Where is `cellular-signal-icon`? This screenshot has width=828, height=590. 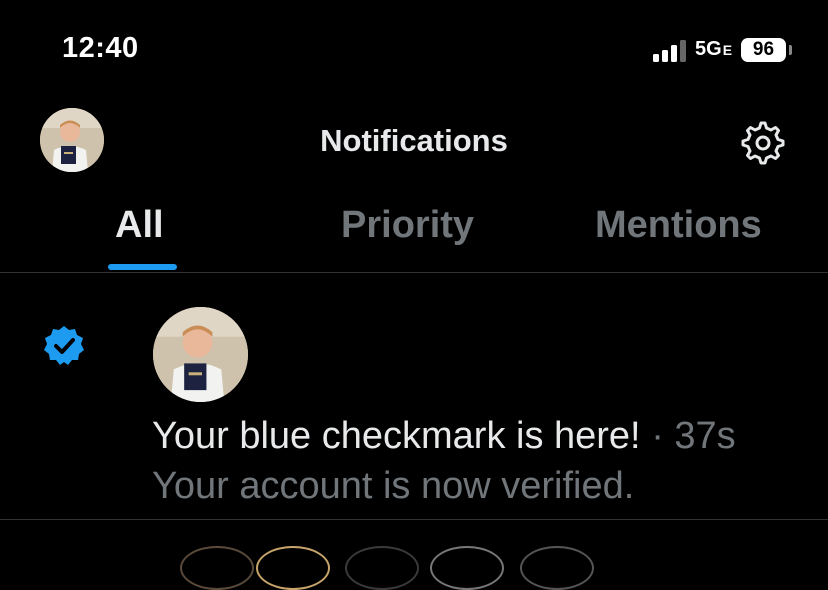 cellular-signal-icon is located at coordinates (669, 51).